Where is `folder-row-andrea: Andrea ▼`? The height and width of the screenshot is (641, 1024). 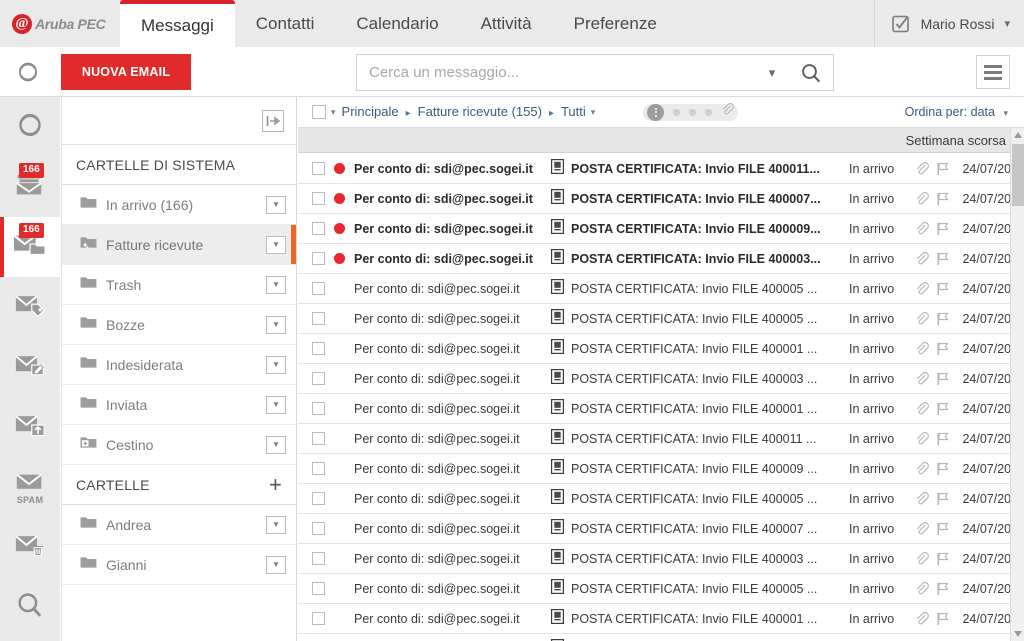
folder-row-andrea: Andrea ▼ is located at coordinates (179, 525).